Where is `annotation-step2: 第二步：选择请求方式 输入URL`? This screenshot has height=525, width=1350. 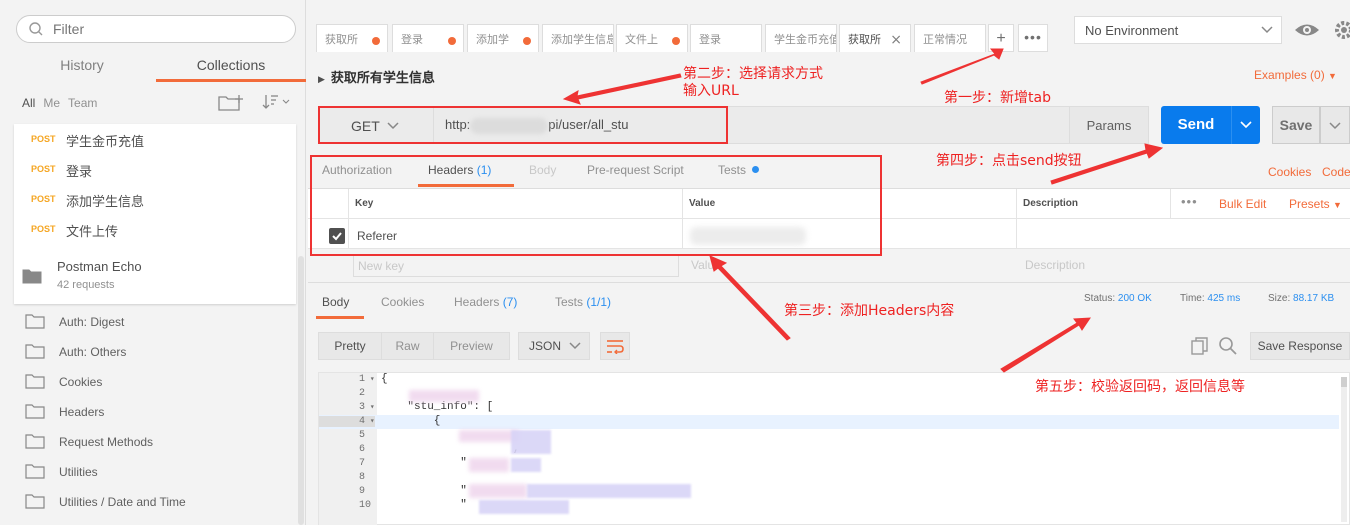 annotation-step2: 第二步：选择请求方式 输入URL is located at coordinates (753, 83).